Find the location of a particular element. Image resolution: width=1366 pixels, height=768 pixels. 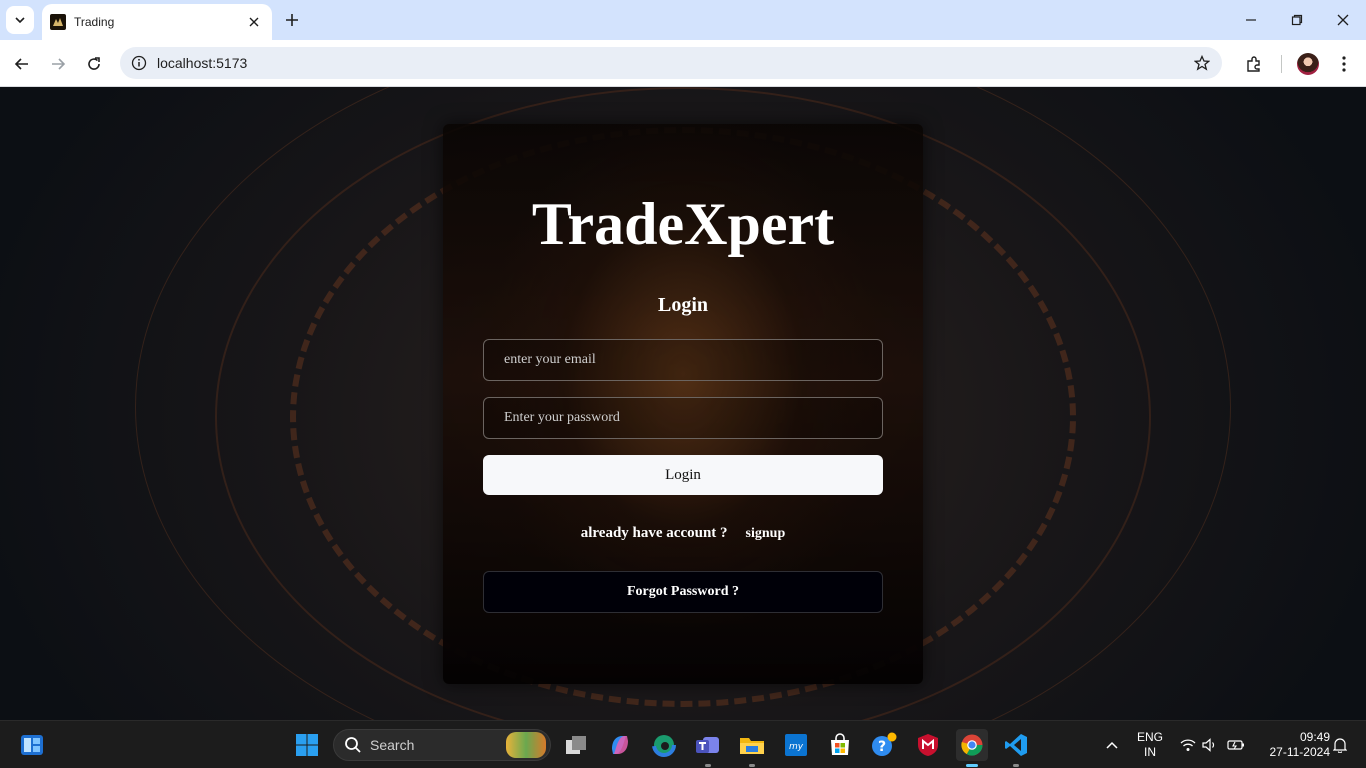

edge-icon is located at coordinates (664, 745).